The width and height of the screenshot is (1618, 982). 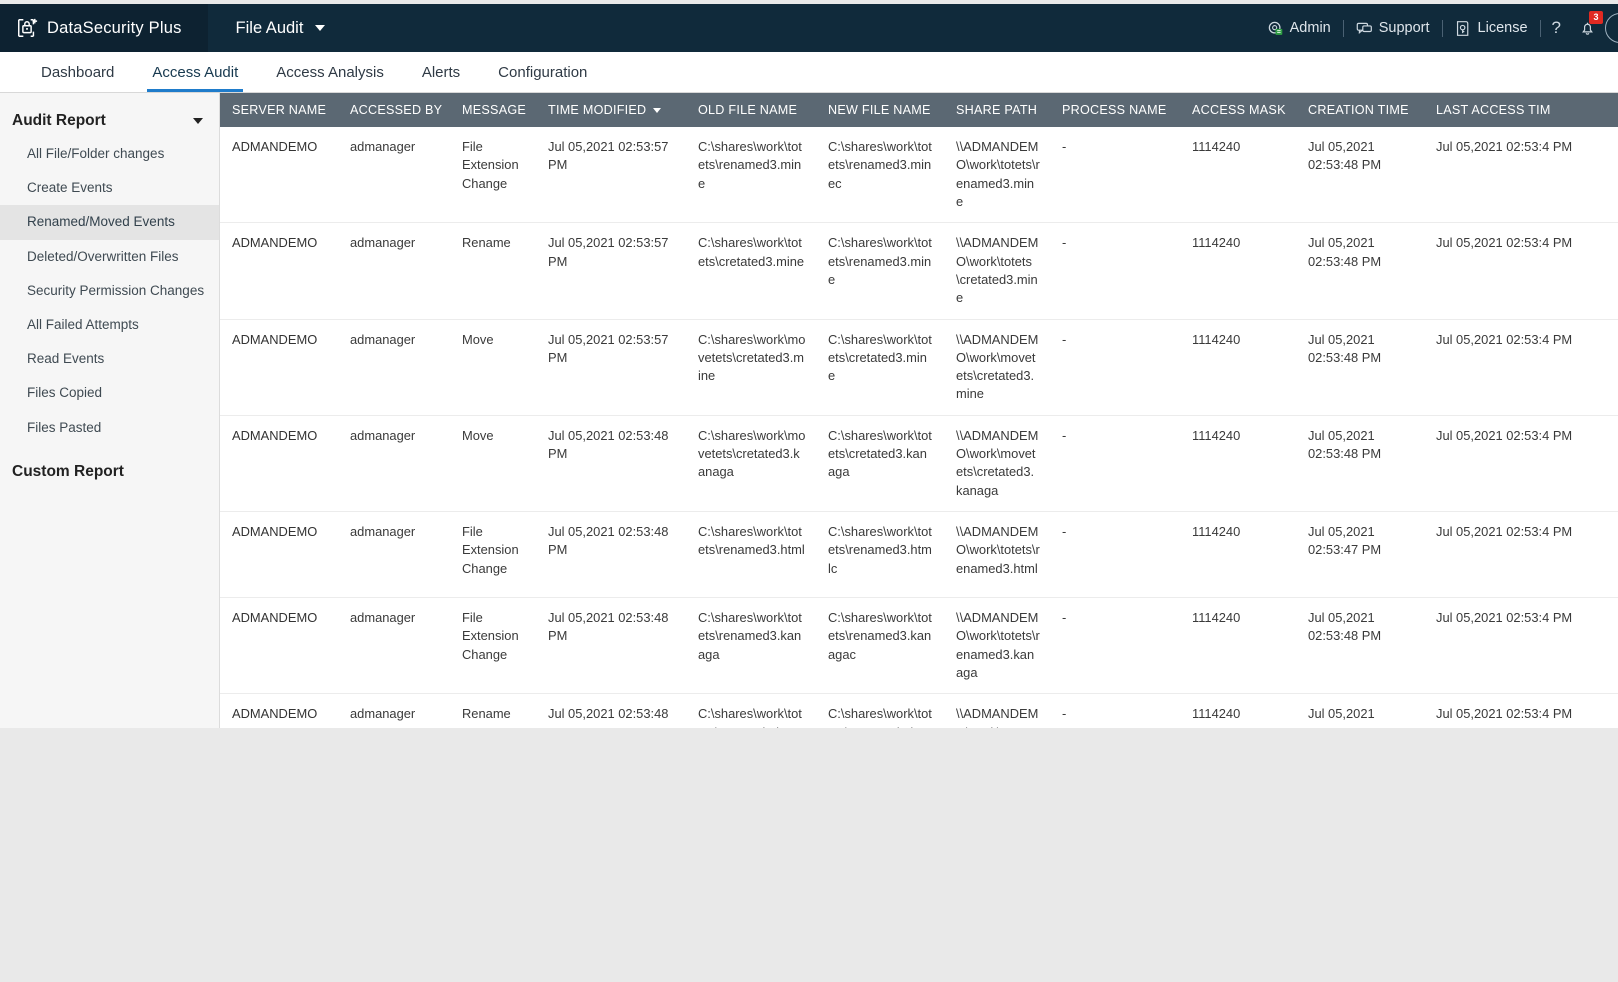 What do you see at coordinates (59, 120) in the screenshot?
I see `sidebar-section-title: Audit Report` at bounding box center [59, 120].